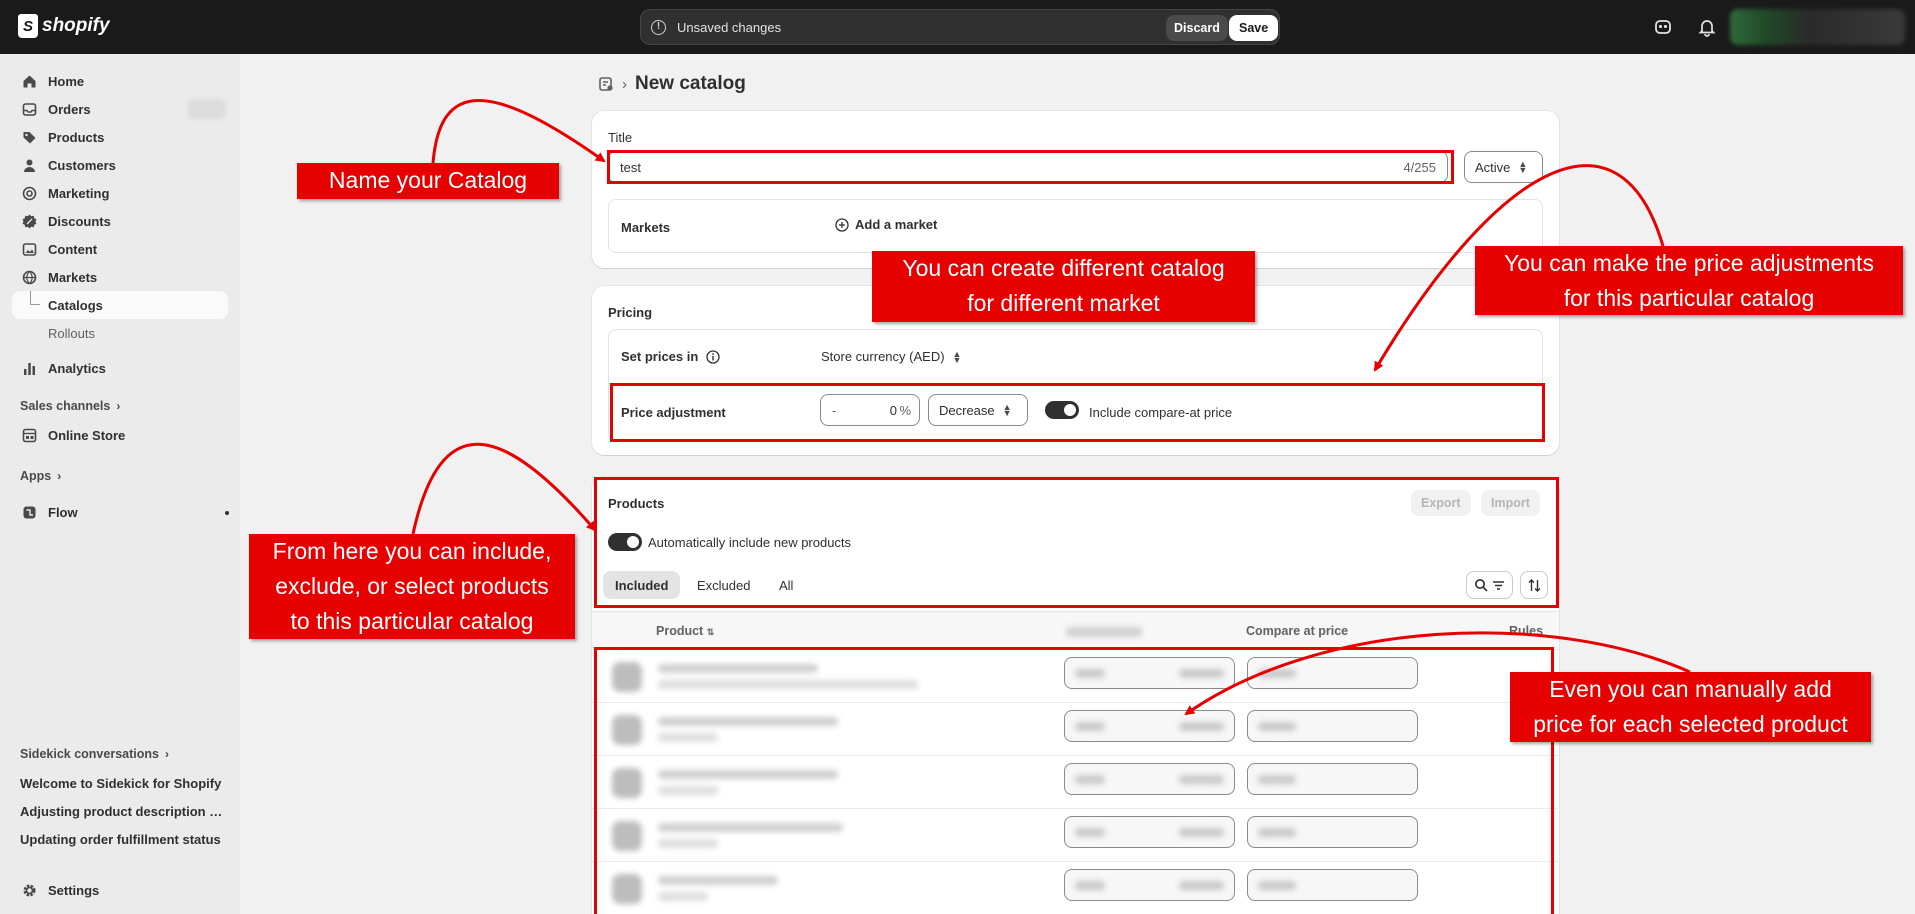 The width and height of the screenshot is (1915, 914). Describe the element at coordinates (518, 131) in the screenshot. I see `arrow-to-title` at that location.